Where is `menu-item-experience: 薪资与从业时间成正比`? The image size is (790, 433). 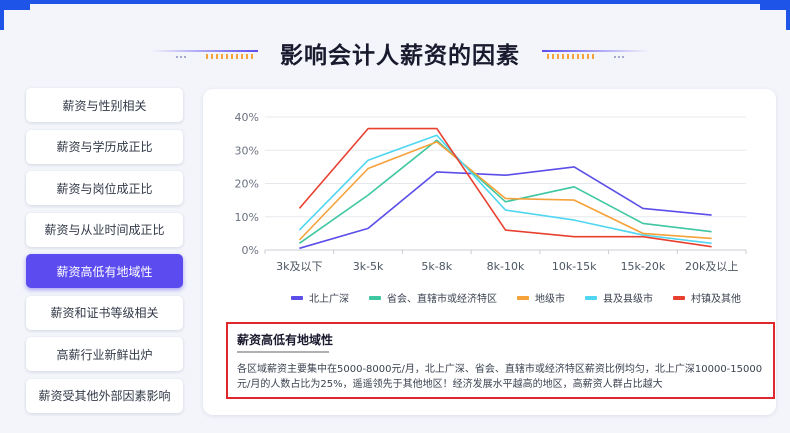 menu-item-experience: 薪资与从业时间成正比 is located at coordinates (104, 229).